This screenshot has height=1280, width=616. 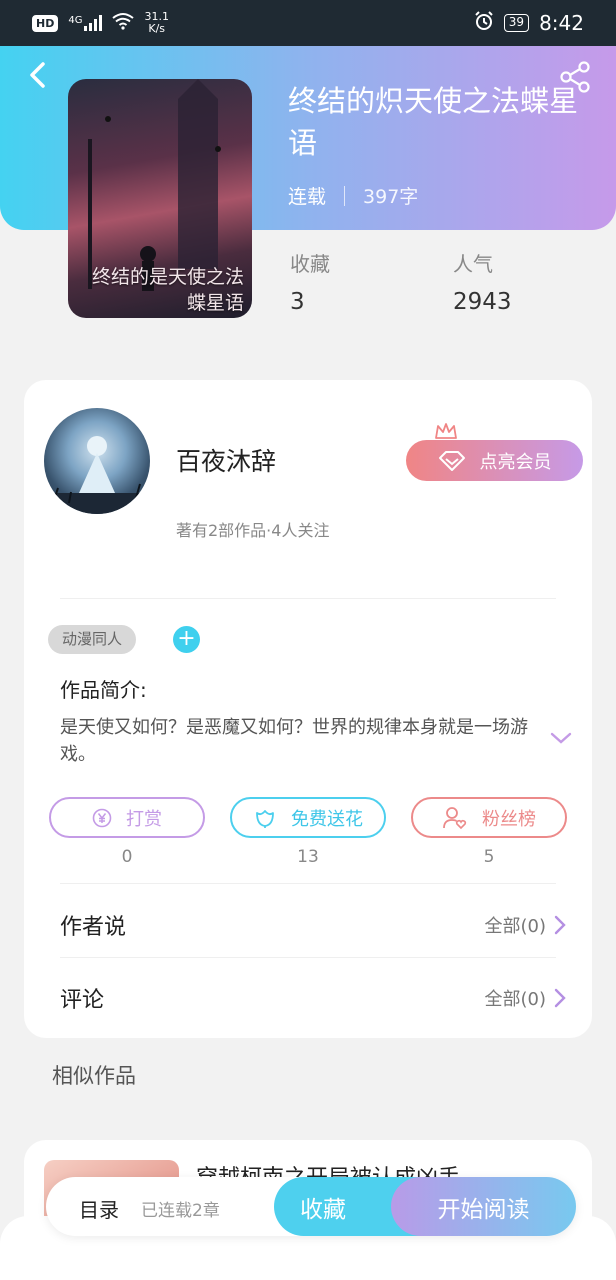 What do you see at coordinates (226, 460) in the screenshot?
I see `author-name: 百夜沐辞` at bounding box center [226, 460].